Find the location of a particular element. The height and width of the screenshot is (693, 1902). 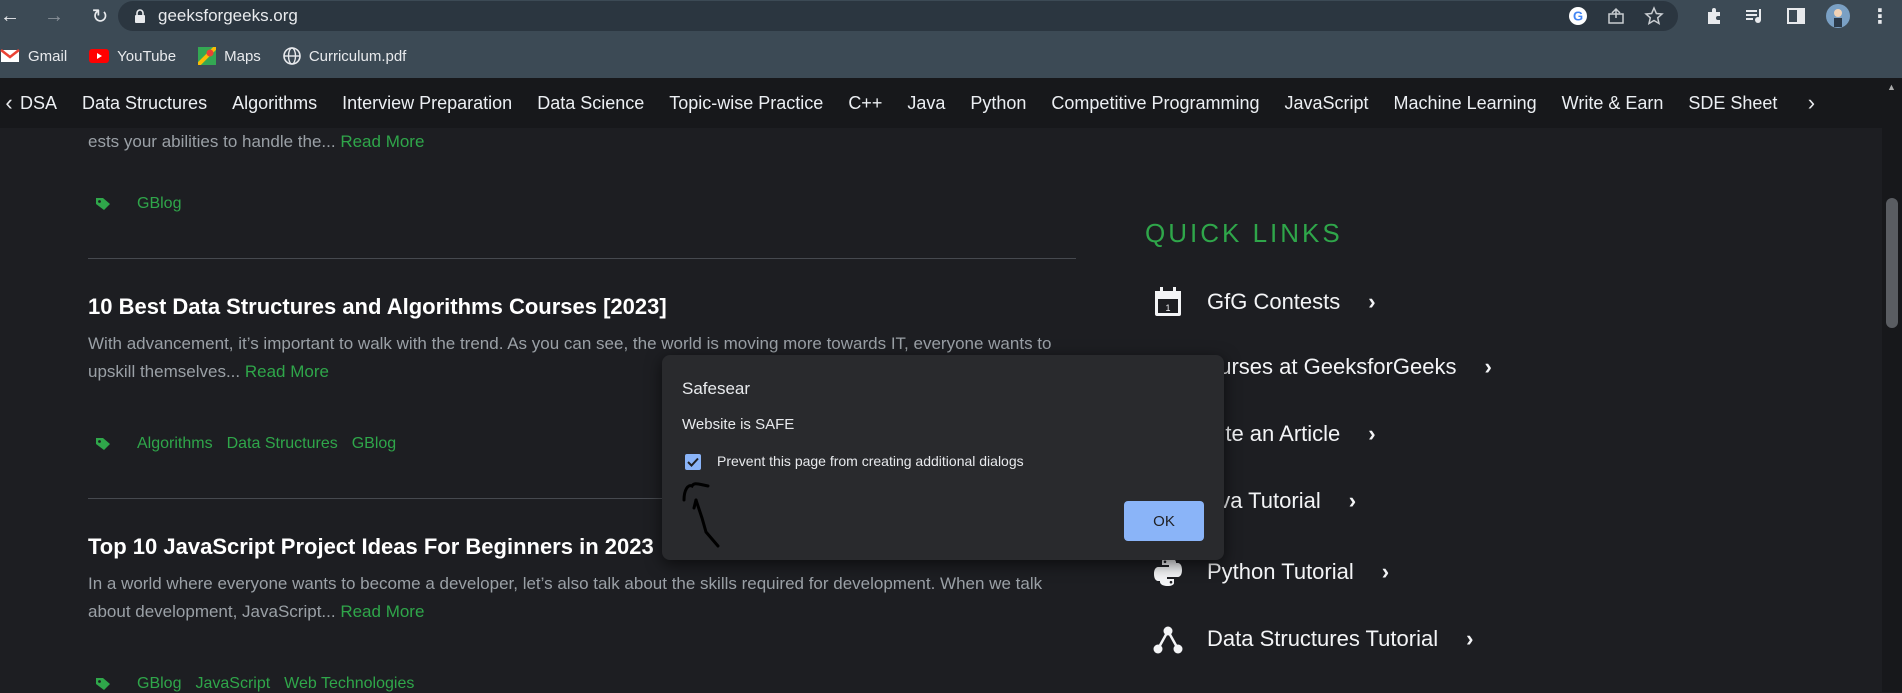

nav-item-machine-learning: Machine Learning is located at coordinates (1465, 103).